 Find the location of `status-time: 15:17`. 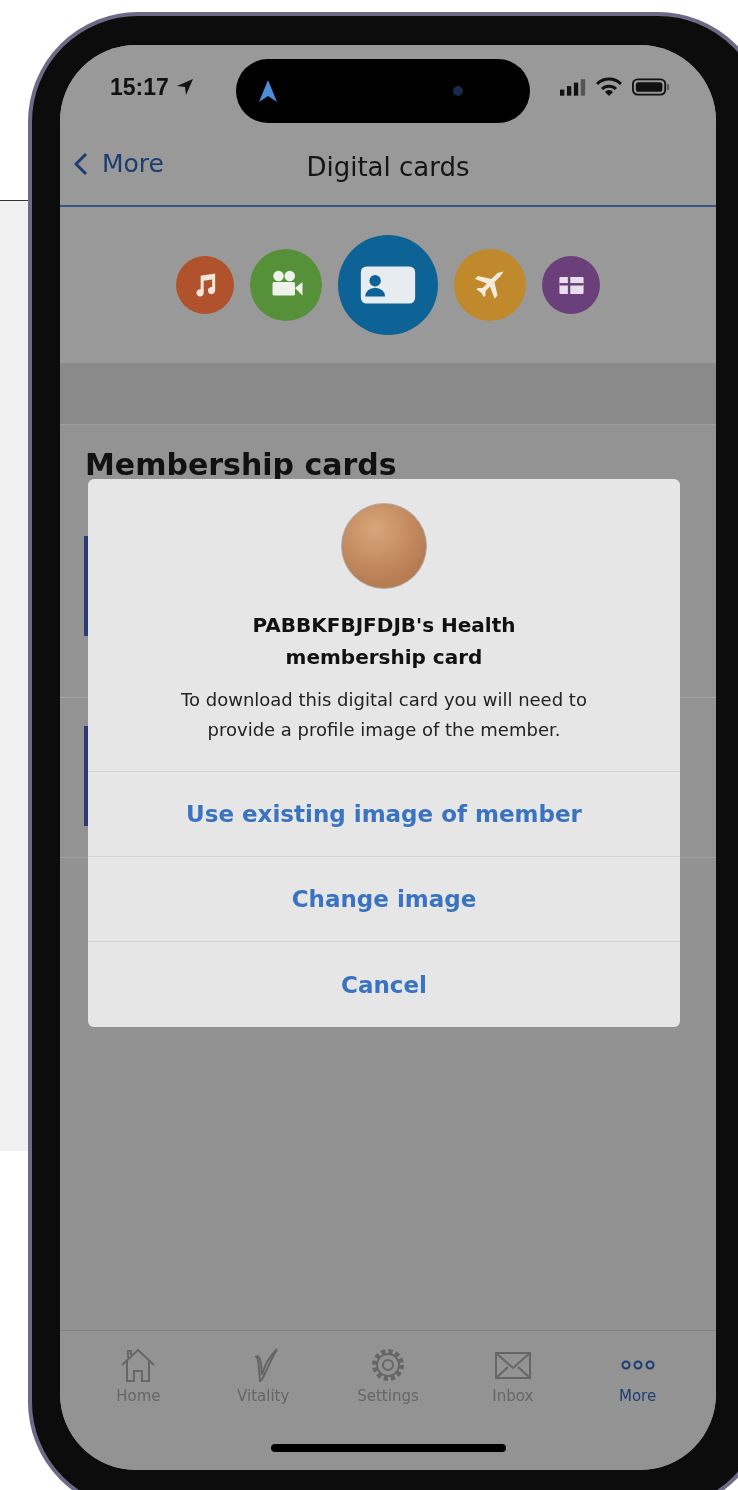

status-time: 15:17 is located at coordinates (139, 87).